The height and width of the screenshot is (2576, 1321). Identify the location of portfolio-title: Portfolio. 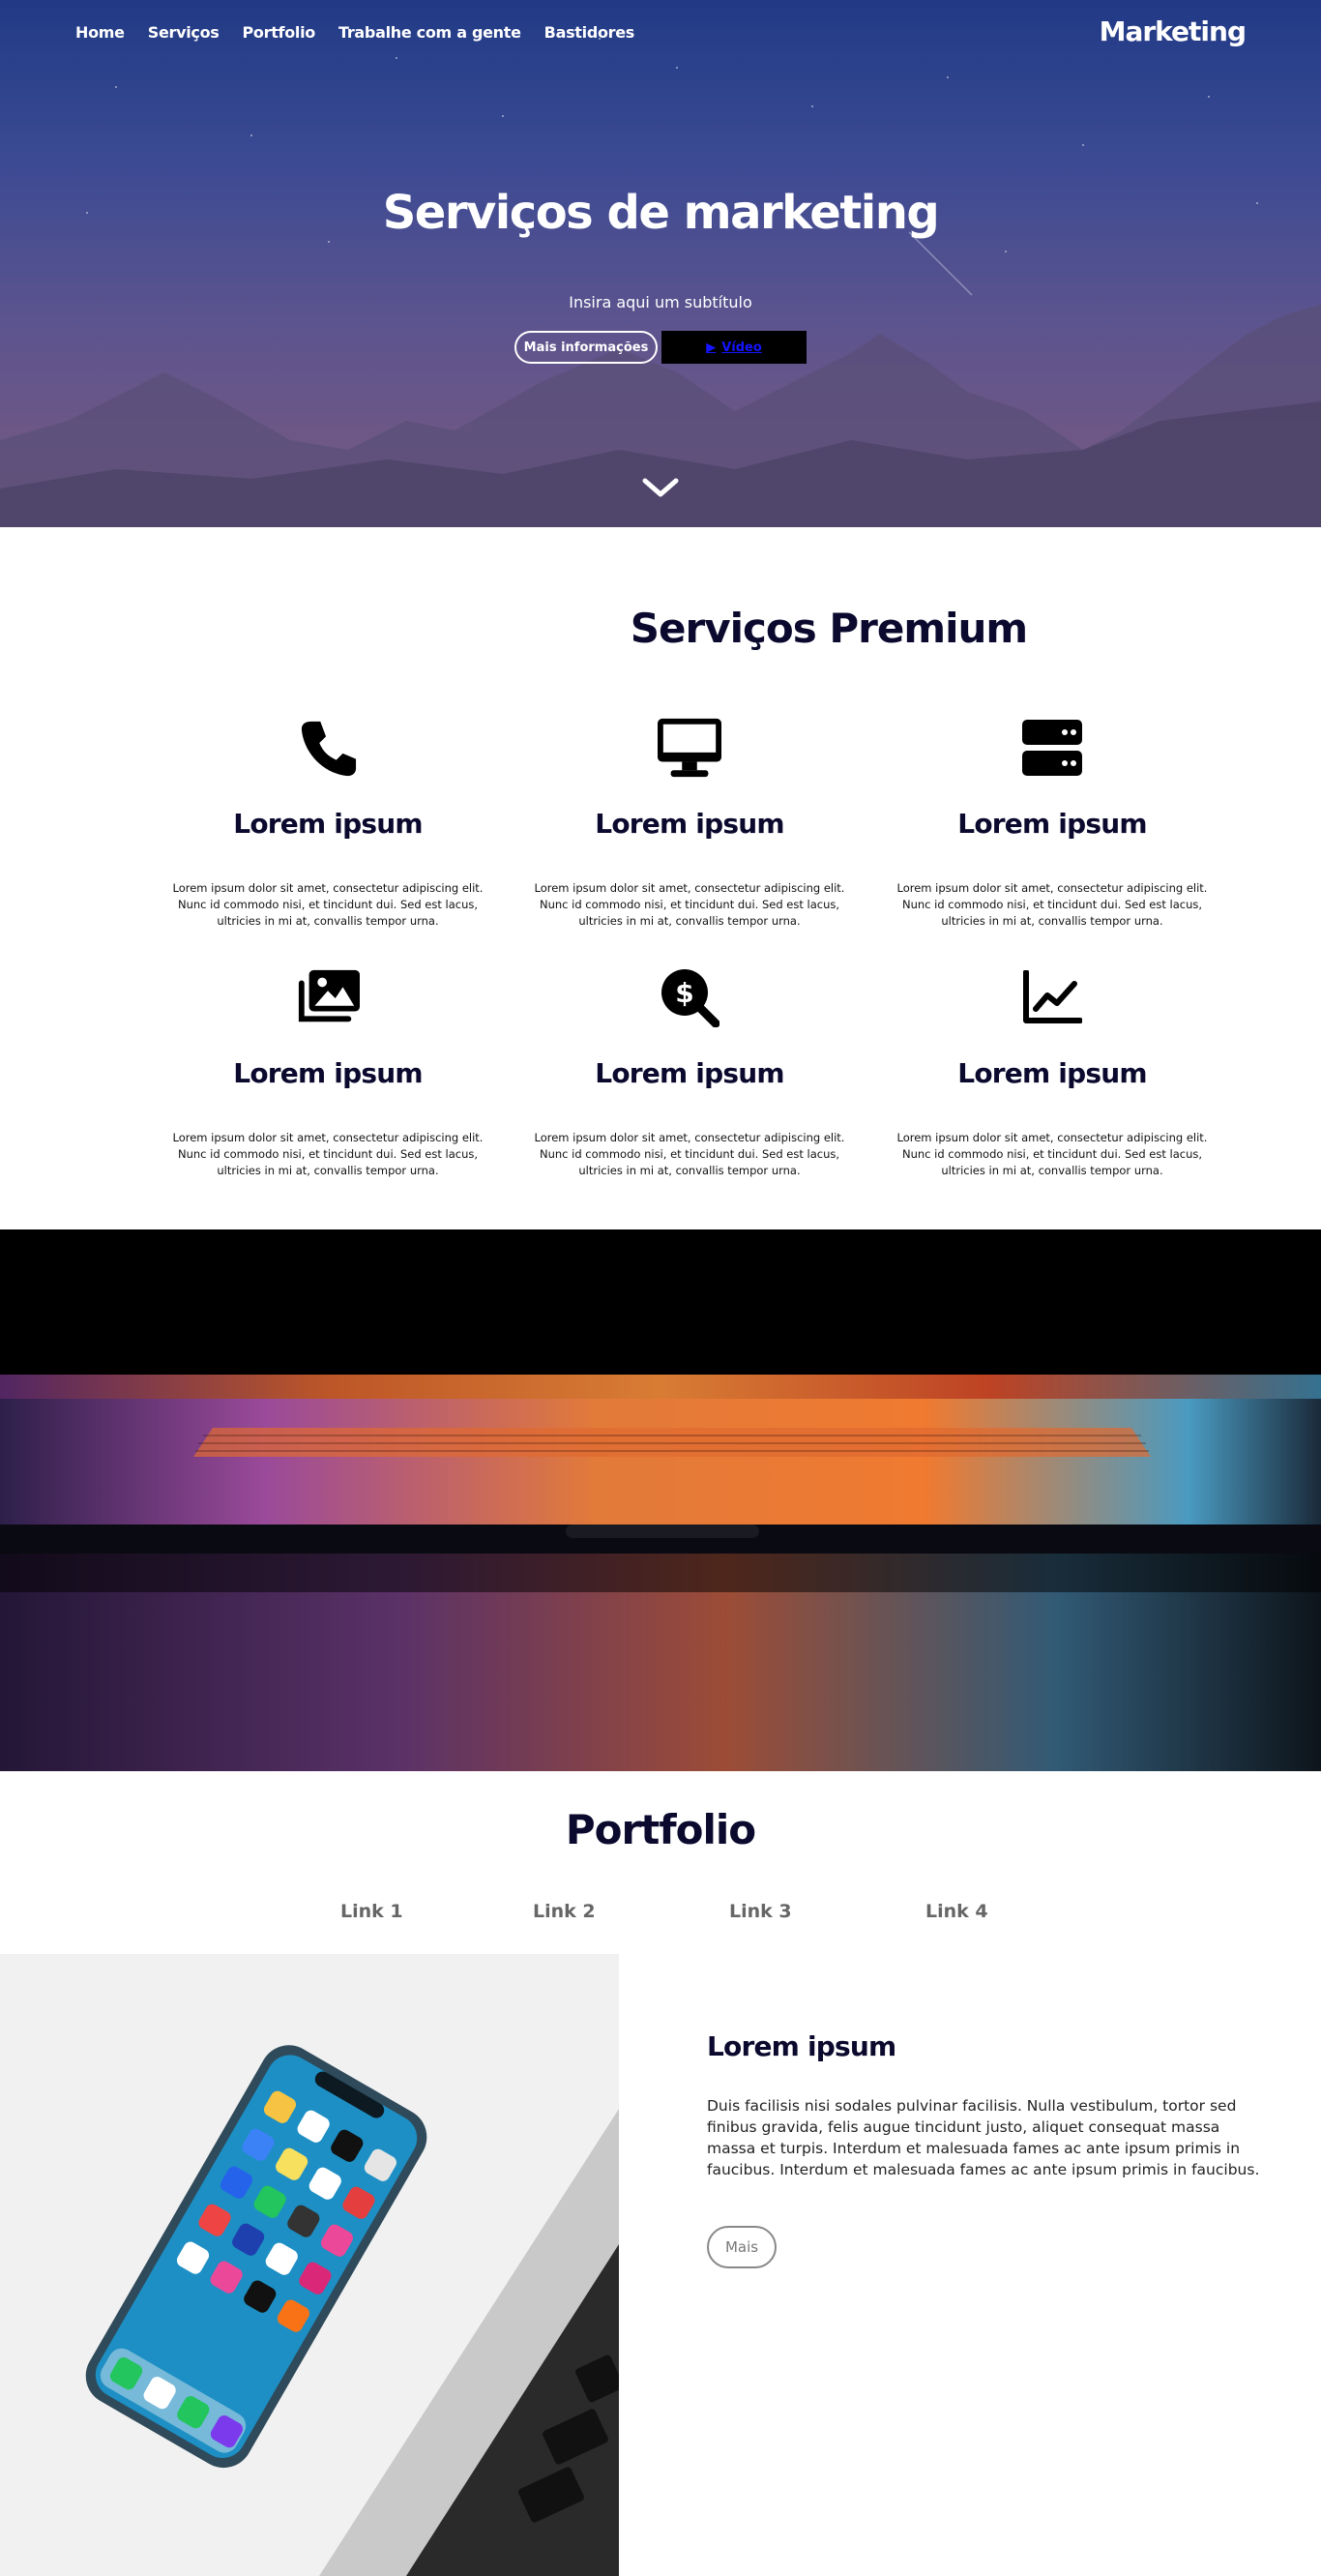
(661, 1830).